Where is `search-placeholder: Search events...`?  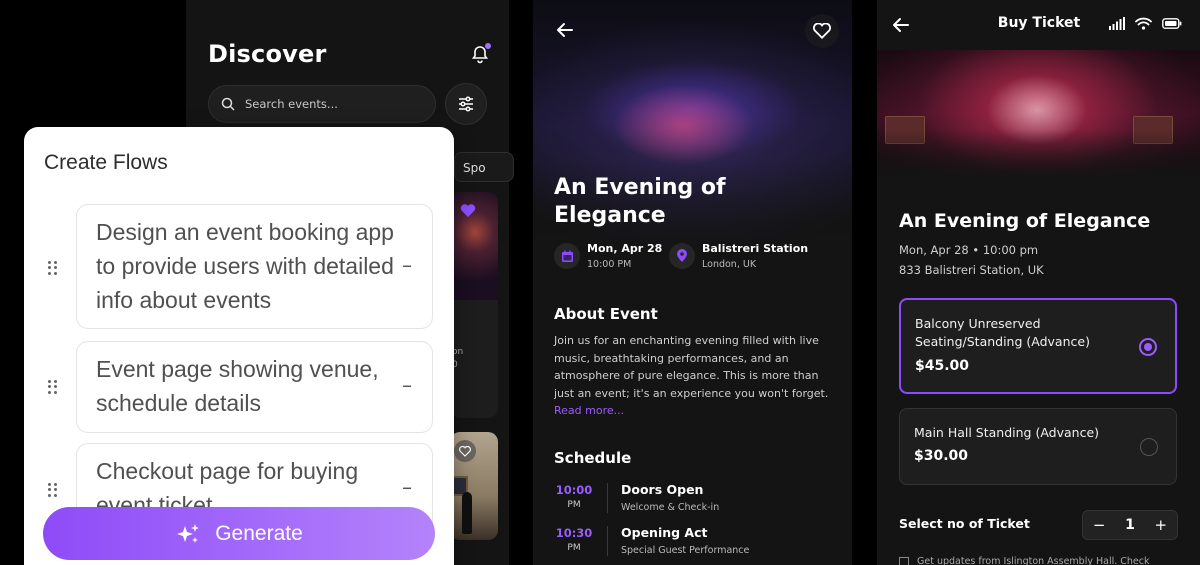 search-placeholder: Search events... is located at coordinates (291, 104).